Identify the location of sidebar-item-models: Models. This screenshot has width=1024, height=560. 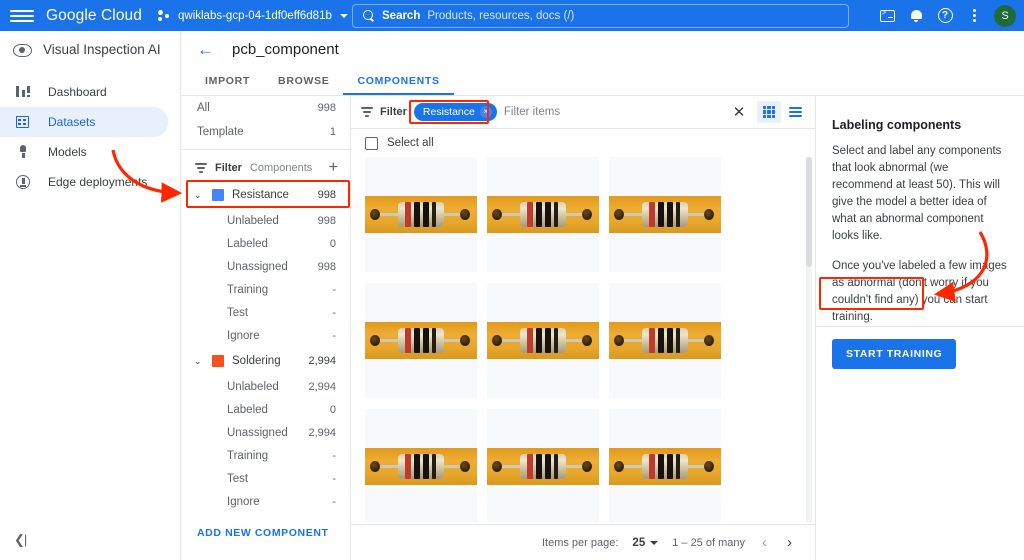
(84, 152).